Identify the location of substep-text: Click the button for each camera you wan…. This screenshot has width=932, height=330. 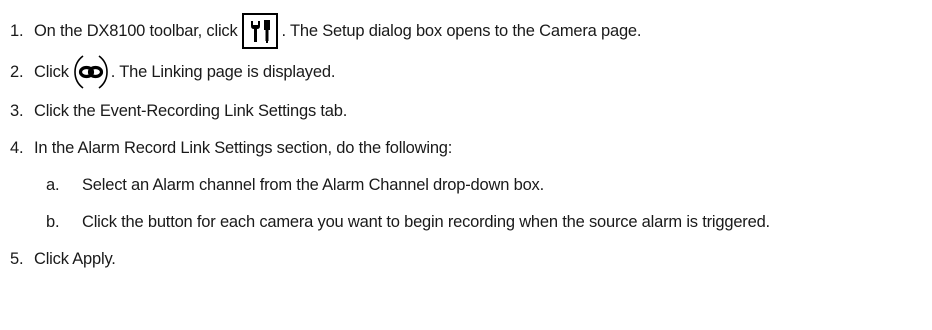
(426, 221).